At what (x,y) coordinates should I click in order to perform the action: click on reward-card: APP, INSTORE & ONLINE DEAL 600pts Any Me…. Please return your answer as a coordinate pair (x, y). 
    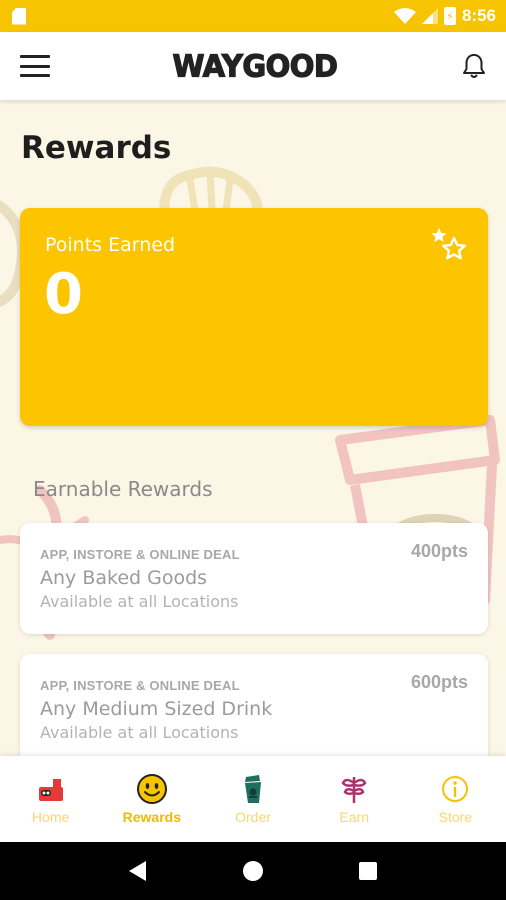
    Looking at the image, I should click on (254, 705).